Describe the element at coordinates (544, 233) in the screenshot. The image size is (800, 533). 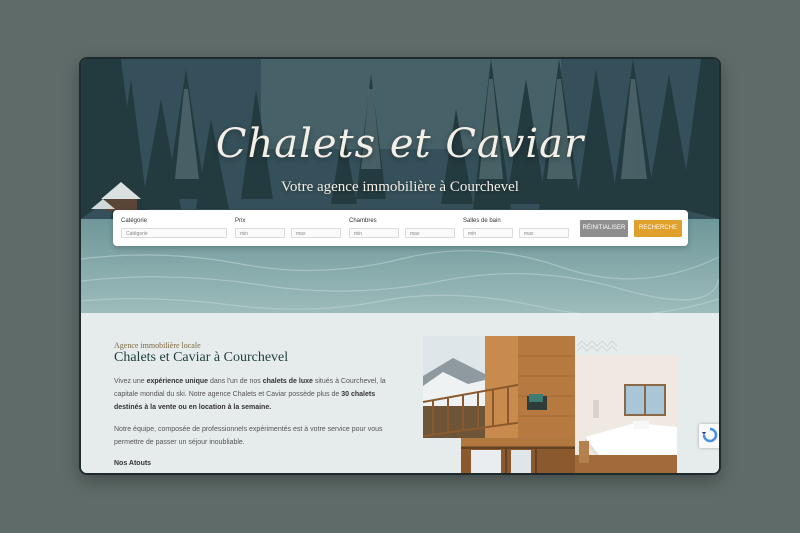
I see `baths-max-input: max` at that location.